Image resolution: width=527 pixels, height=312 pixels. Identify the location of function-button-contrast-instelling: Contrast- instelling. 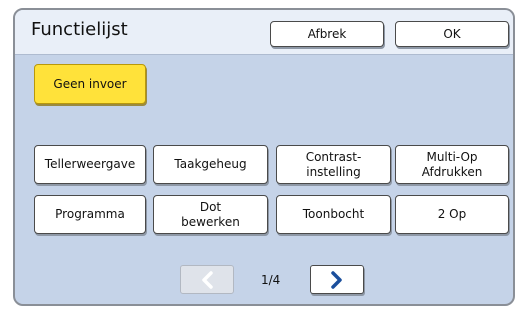
(333, 164).